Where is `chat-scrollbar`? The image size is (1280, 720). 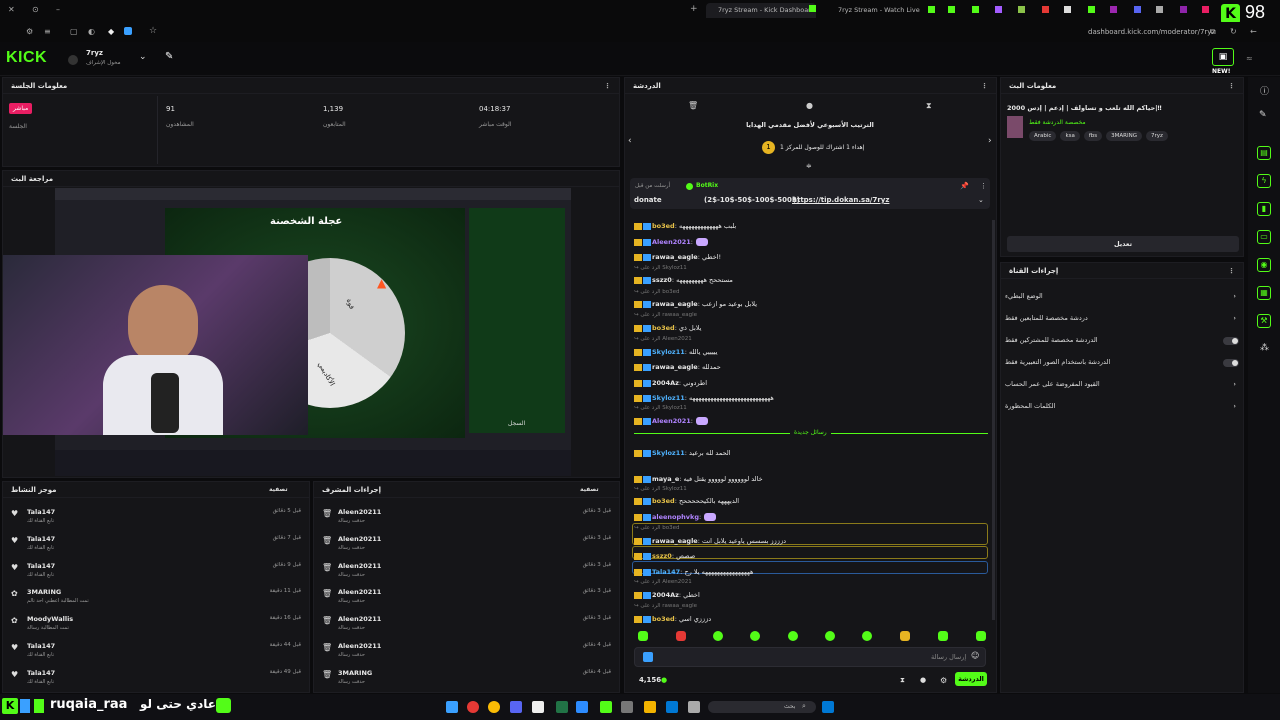 chat-scrollbar is located at coordinates (993, 420).